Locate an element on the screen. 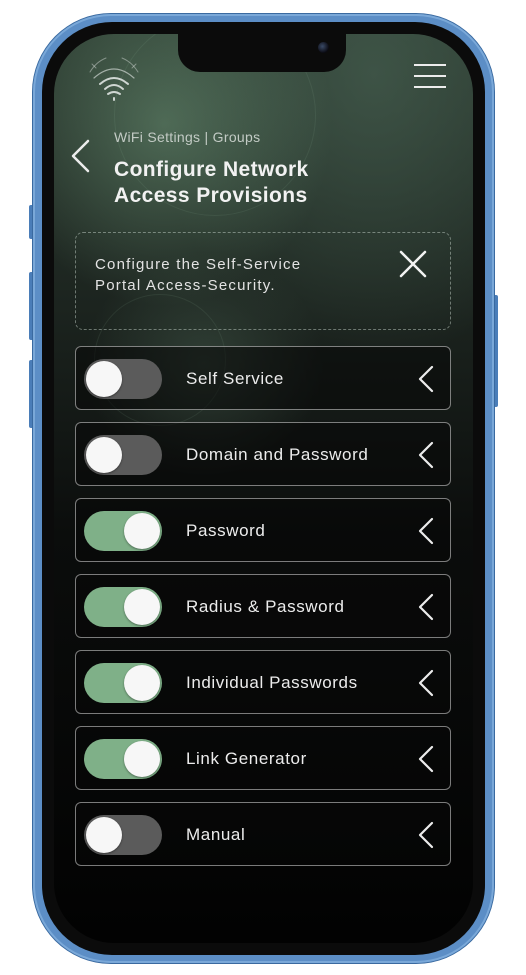 The width and height of the screenshot is (526, 975). close-icon is located at coordinates (413, 264).